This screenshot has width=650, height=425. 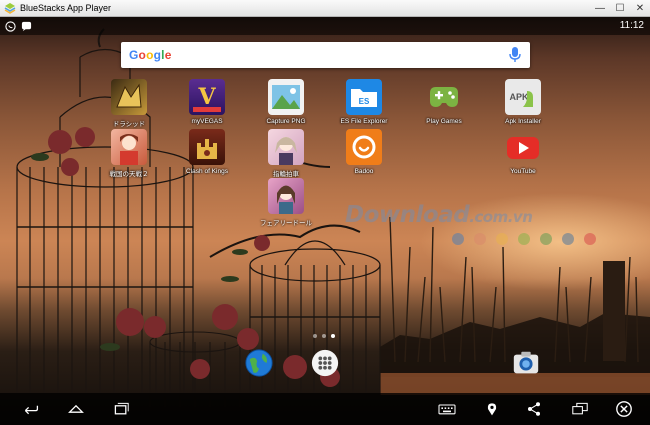 What do you see at coordinates (325, 363) in the screenshot?
I see `app-drawer-icon` at bounding box center [325, 363].